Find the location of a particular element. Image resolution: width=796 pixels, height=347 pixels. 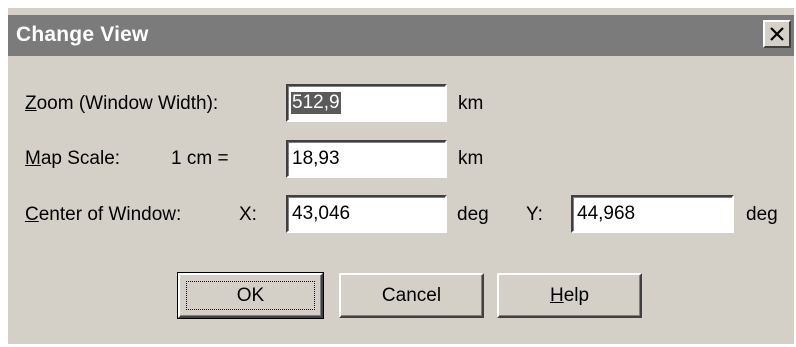

cancel-button: Cancel is located at coordinates (411, 295).